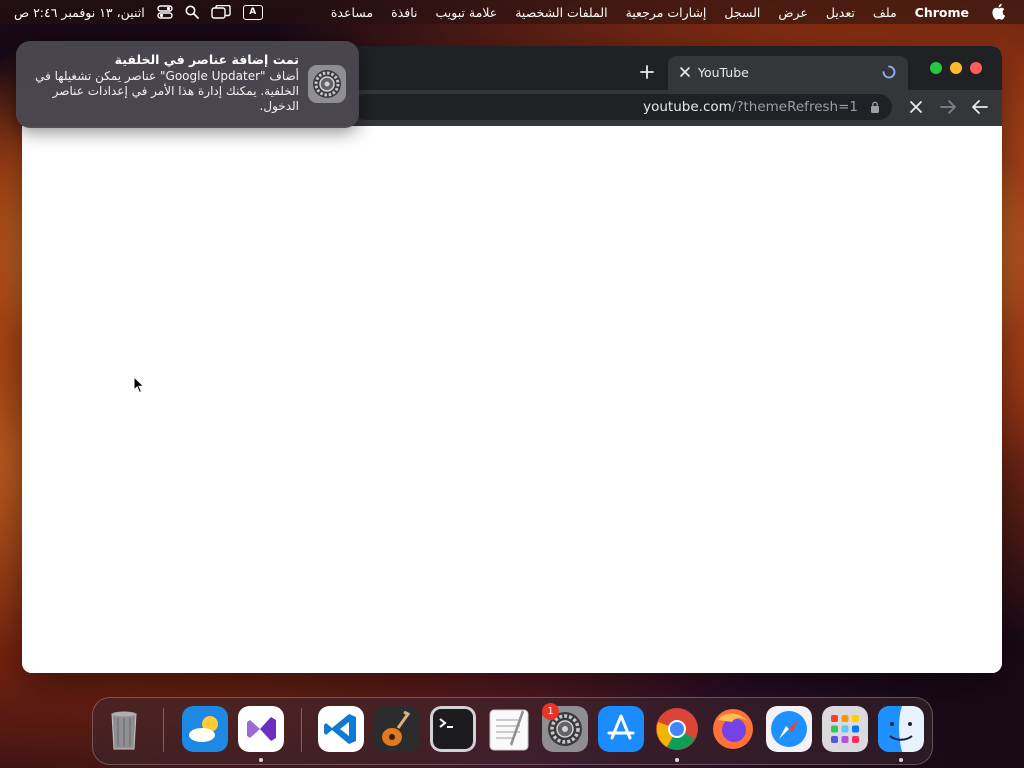  I want to click on status-area: اثنين، ١٣ نوفمبر ٢:٤٦ ص A, so click(138, 12).